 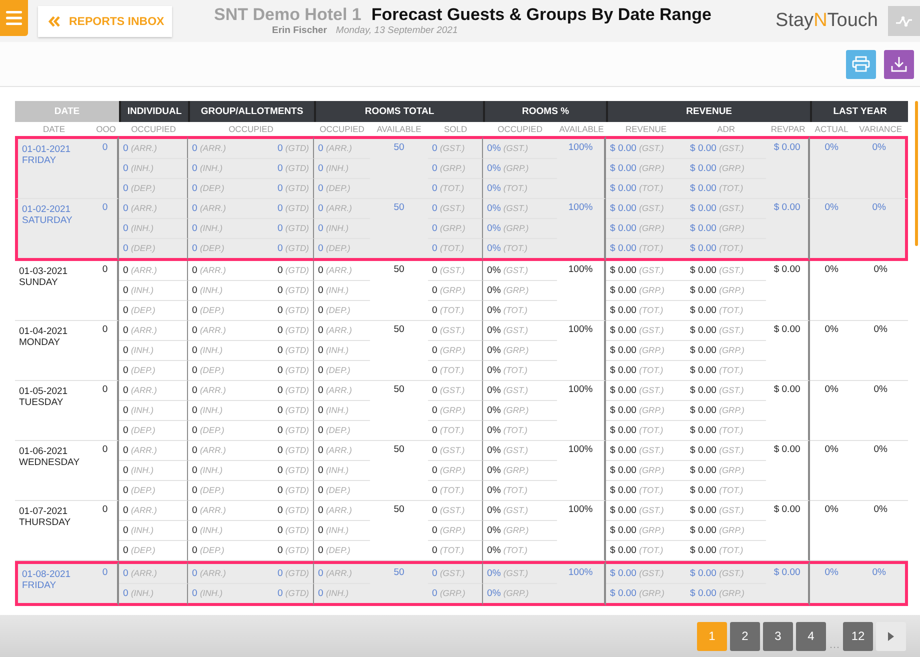 What do you see at coordinates (288, 15) in the screenshot?
I see `hotel-name: SNT Demo Hotel 1` at bounding box center [288, 15].